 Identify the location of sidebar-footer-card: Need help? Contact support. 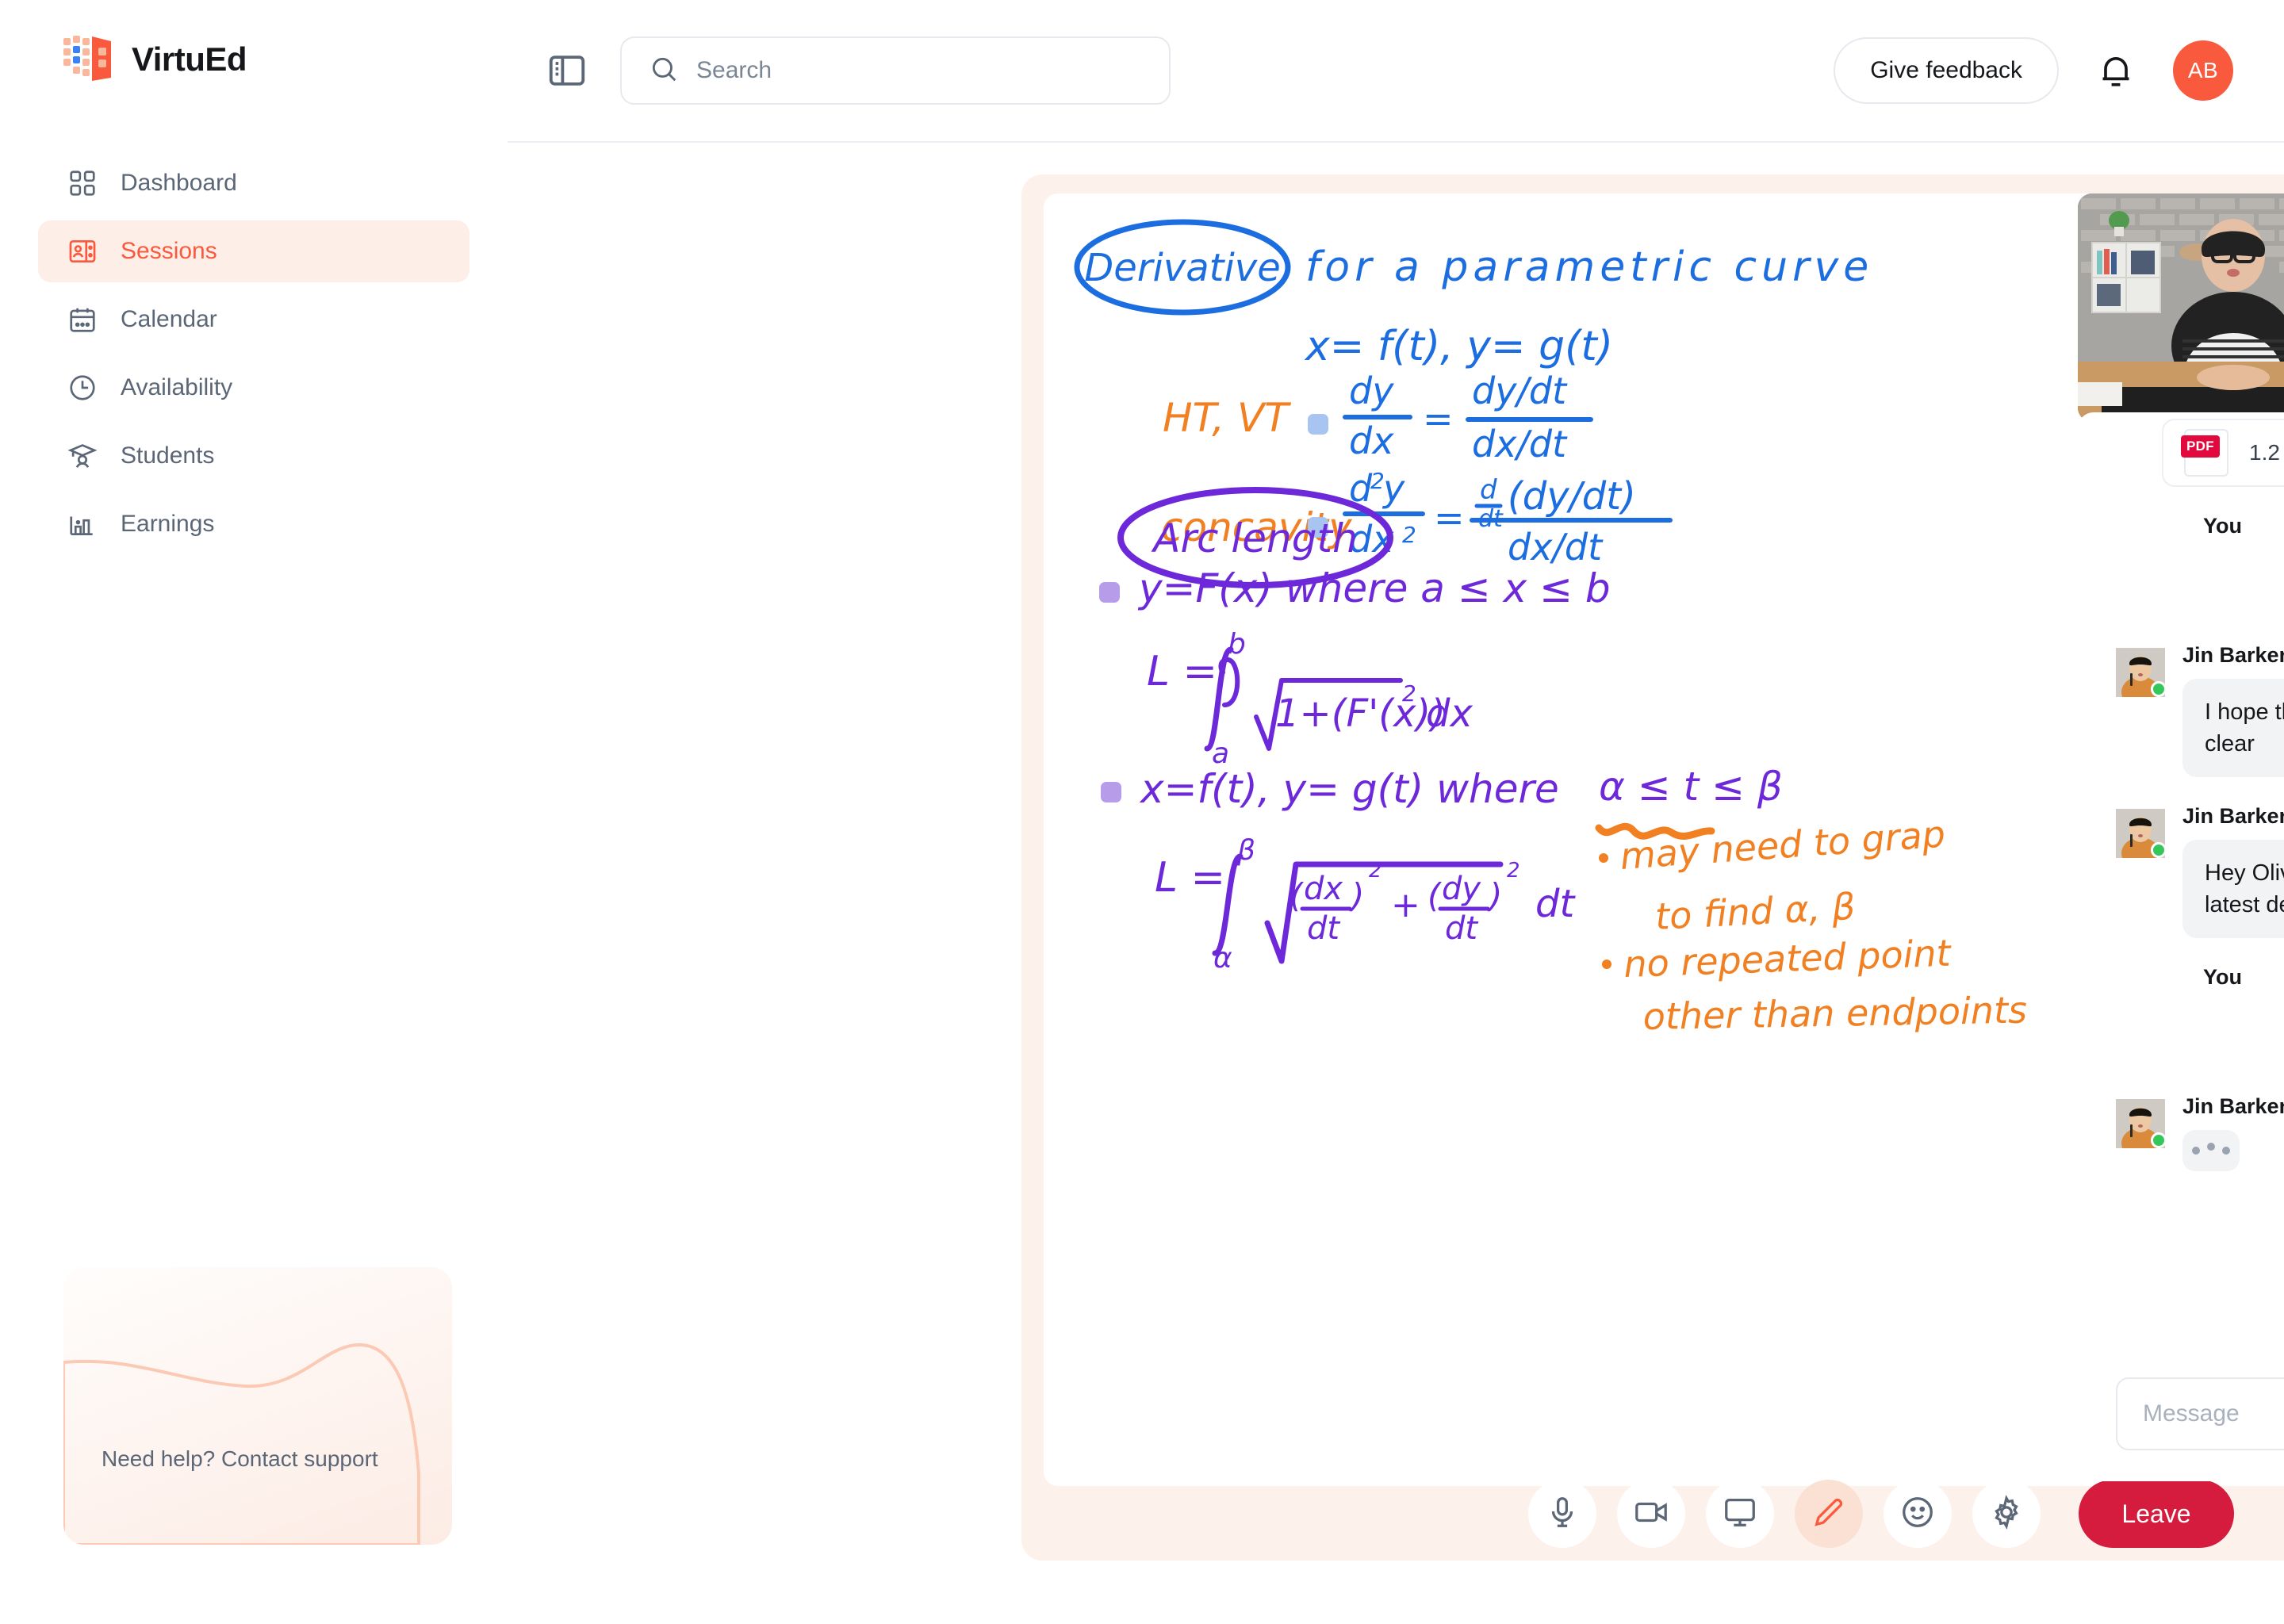
(257, 1406).